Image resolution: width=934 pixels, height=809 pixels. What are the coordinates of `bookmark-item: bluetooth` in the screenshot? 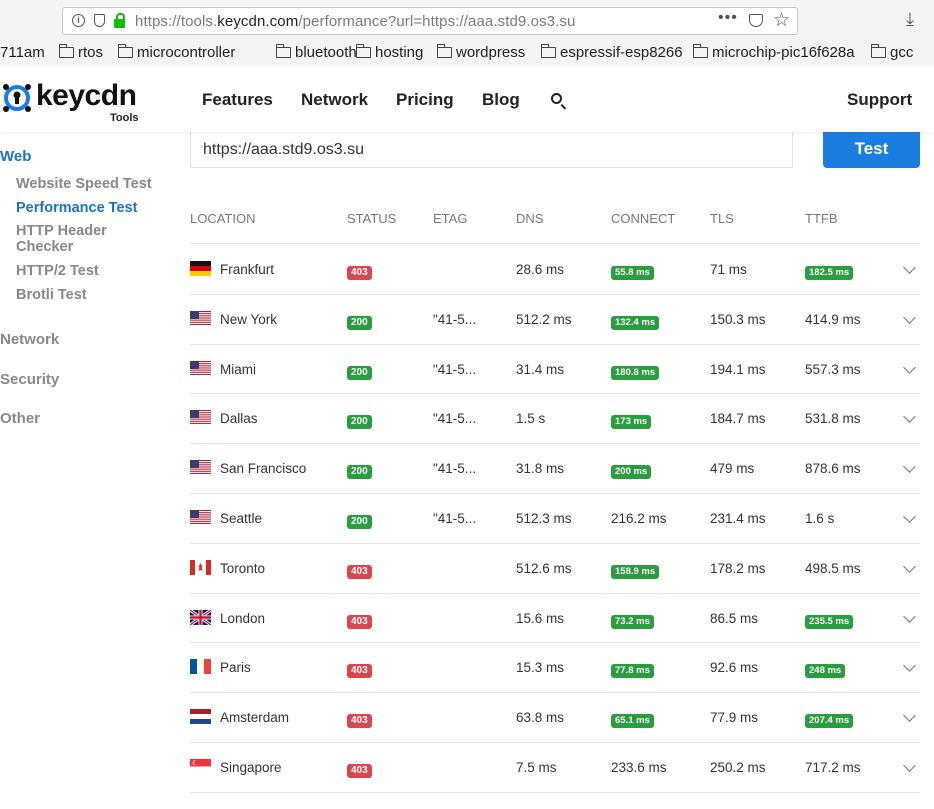 It's located at (316, 52).